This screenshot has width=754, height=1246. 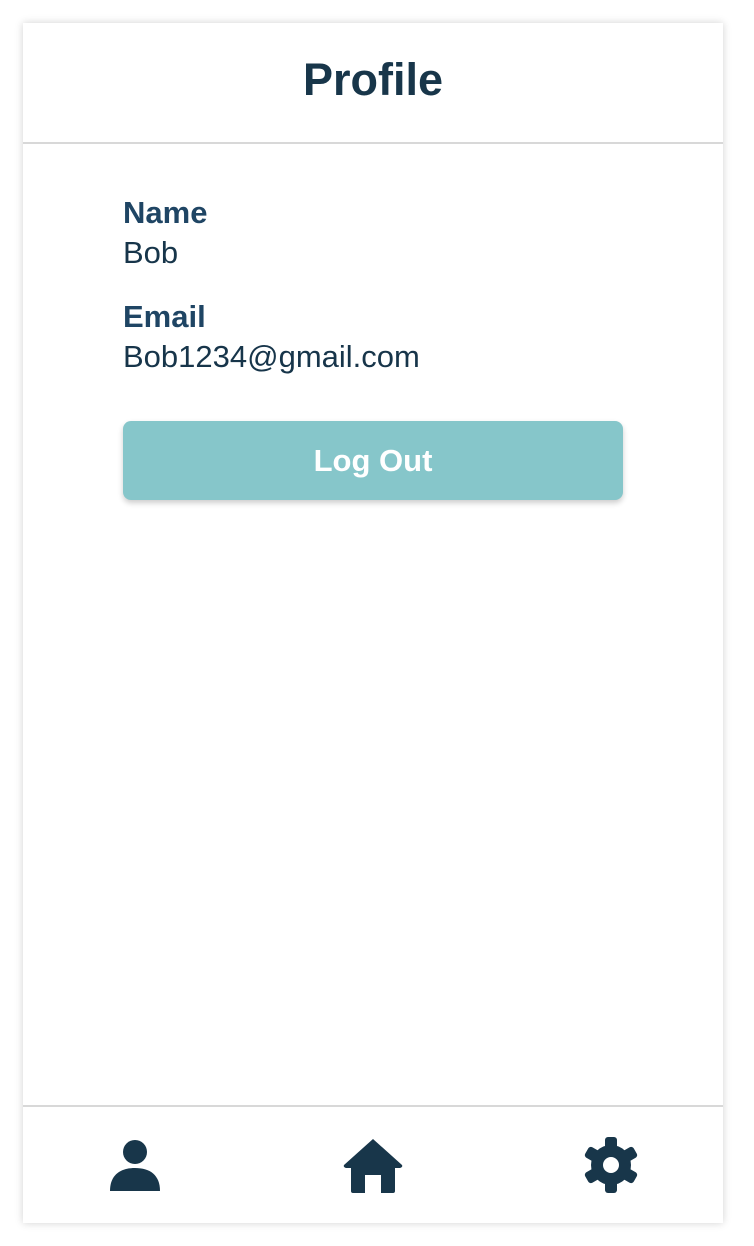 I want to click on bottom-tab-bar, so click(x=373, y=1164).